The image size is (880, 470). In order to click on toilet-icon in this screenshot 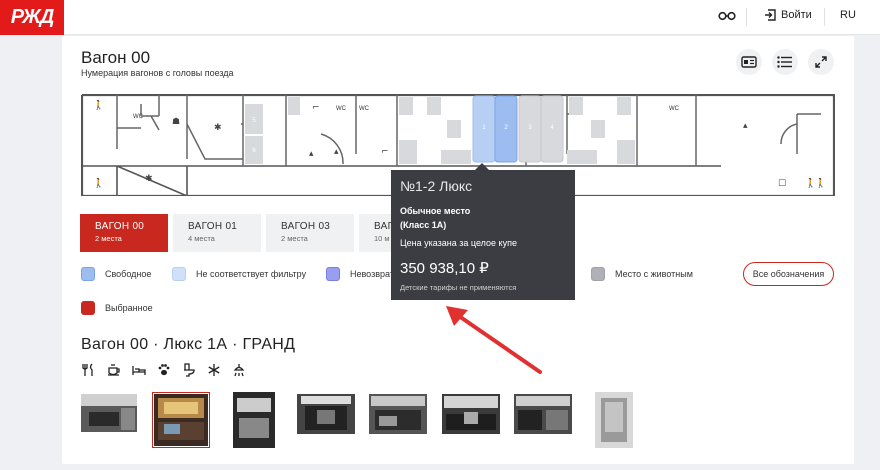, I will do `click(189, 370)`.